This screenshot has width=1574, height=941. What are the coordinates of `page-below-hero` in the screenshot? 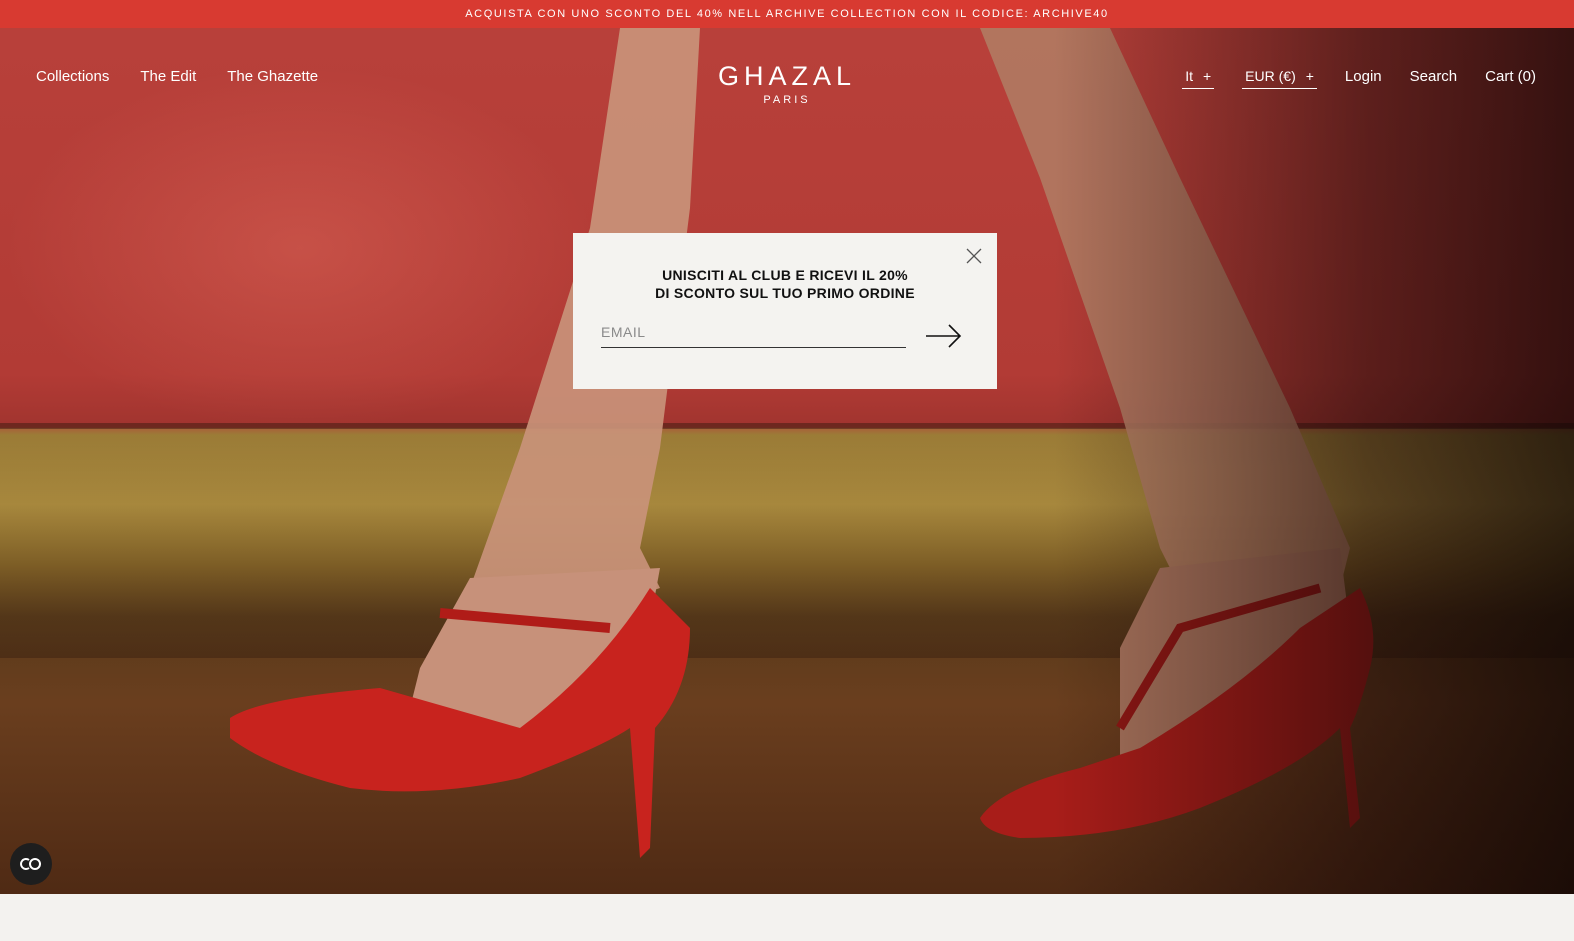 It's located at (787, 917).